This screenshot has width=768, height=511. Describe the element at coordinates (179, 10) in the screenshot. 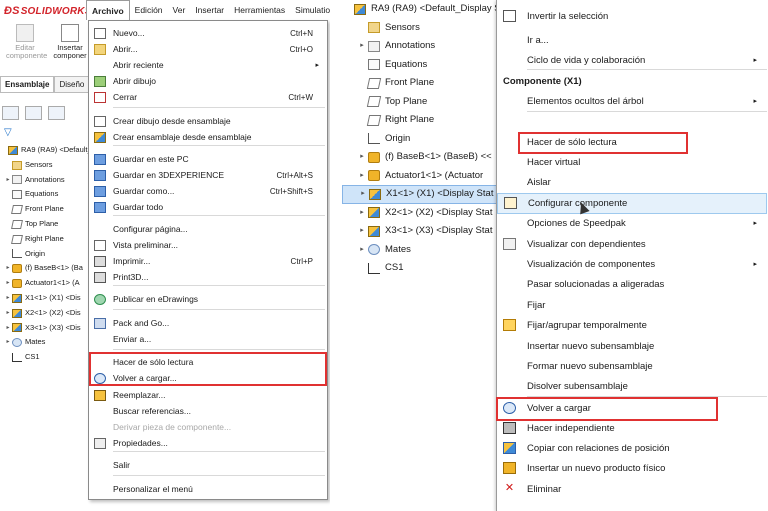

I see `menu-ver: Ver` at that location.